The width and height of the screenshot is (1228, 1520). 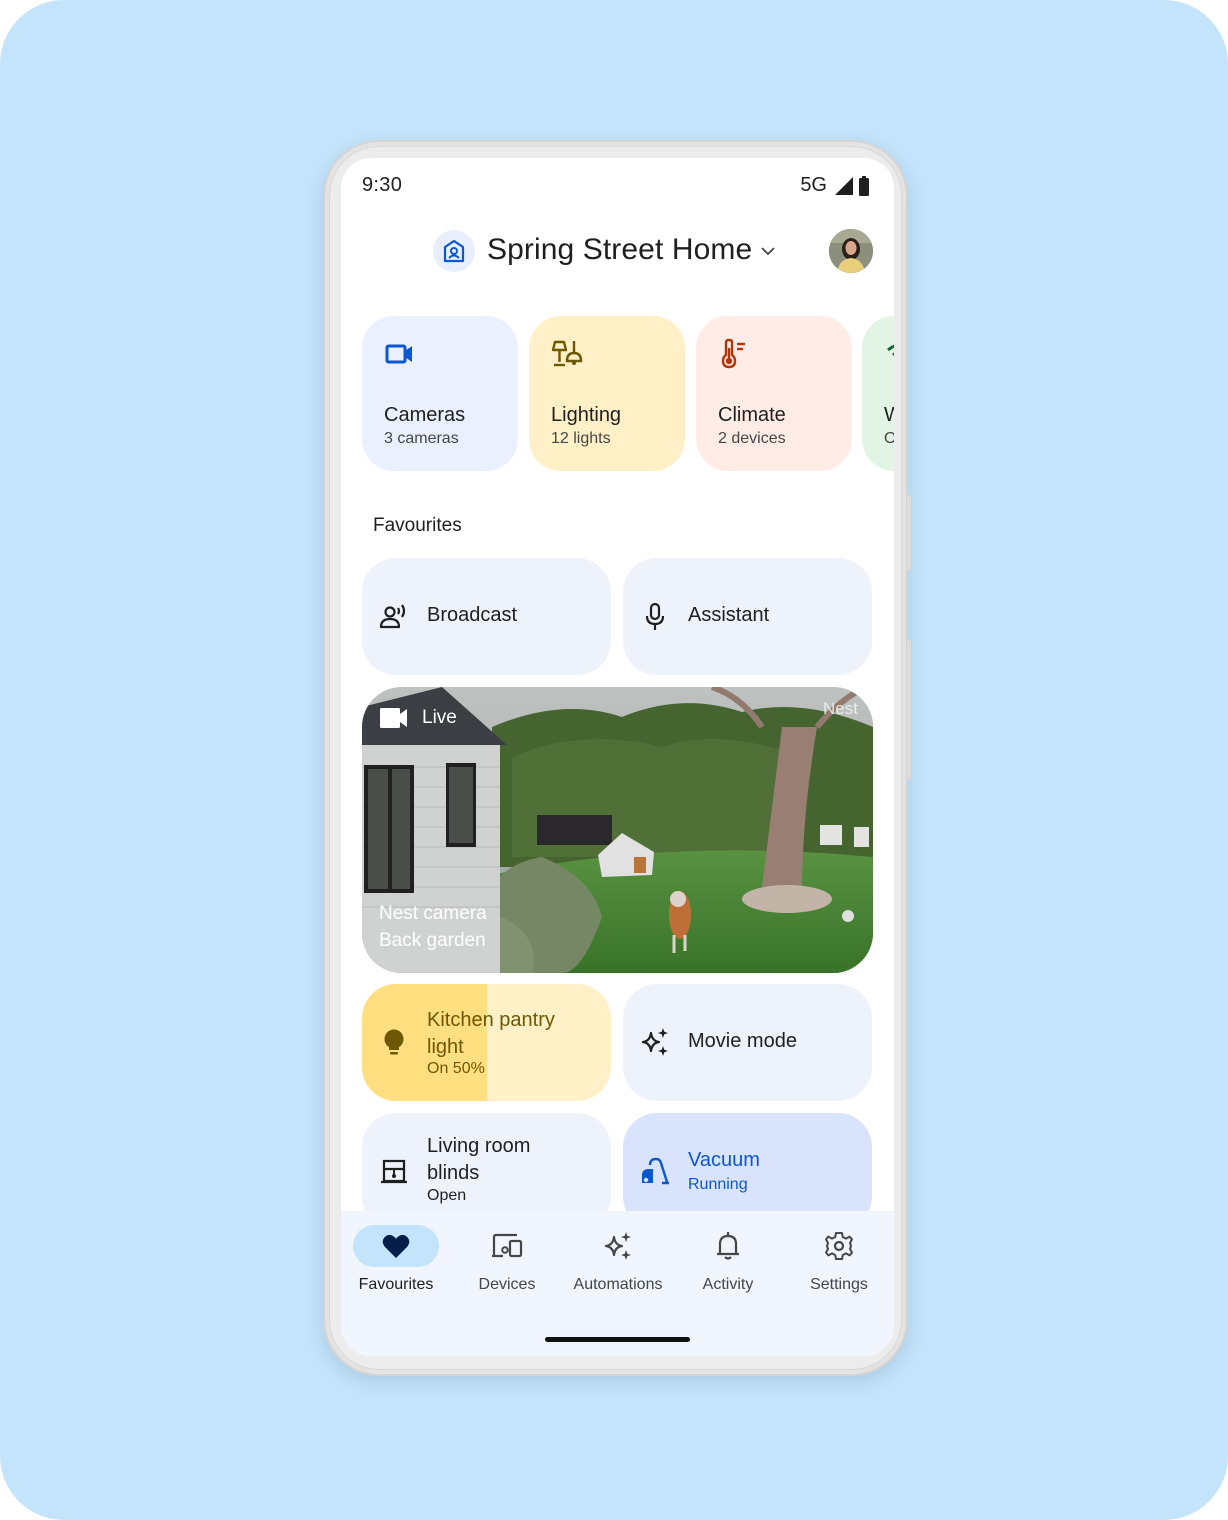 What do you see at coordinates (840, 708) in the screenshot?
I see `camera-brand: Nest` at bounding box center [840, 708].